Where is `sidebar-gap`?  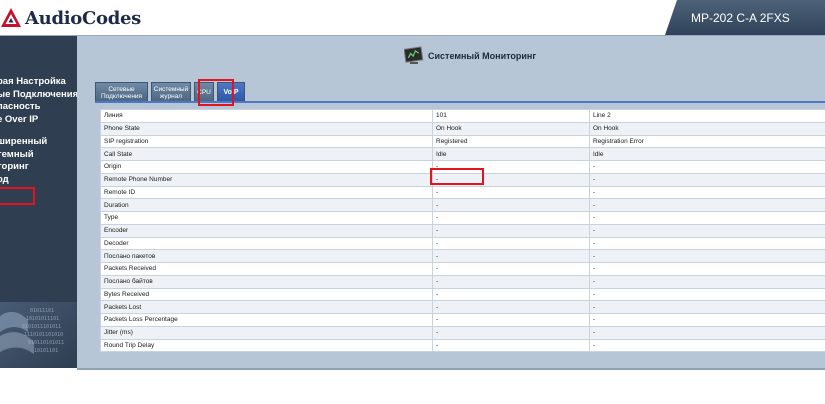
sidebar-gap is located at coordinates (38, 131).